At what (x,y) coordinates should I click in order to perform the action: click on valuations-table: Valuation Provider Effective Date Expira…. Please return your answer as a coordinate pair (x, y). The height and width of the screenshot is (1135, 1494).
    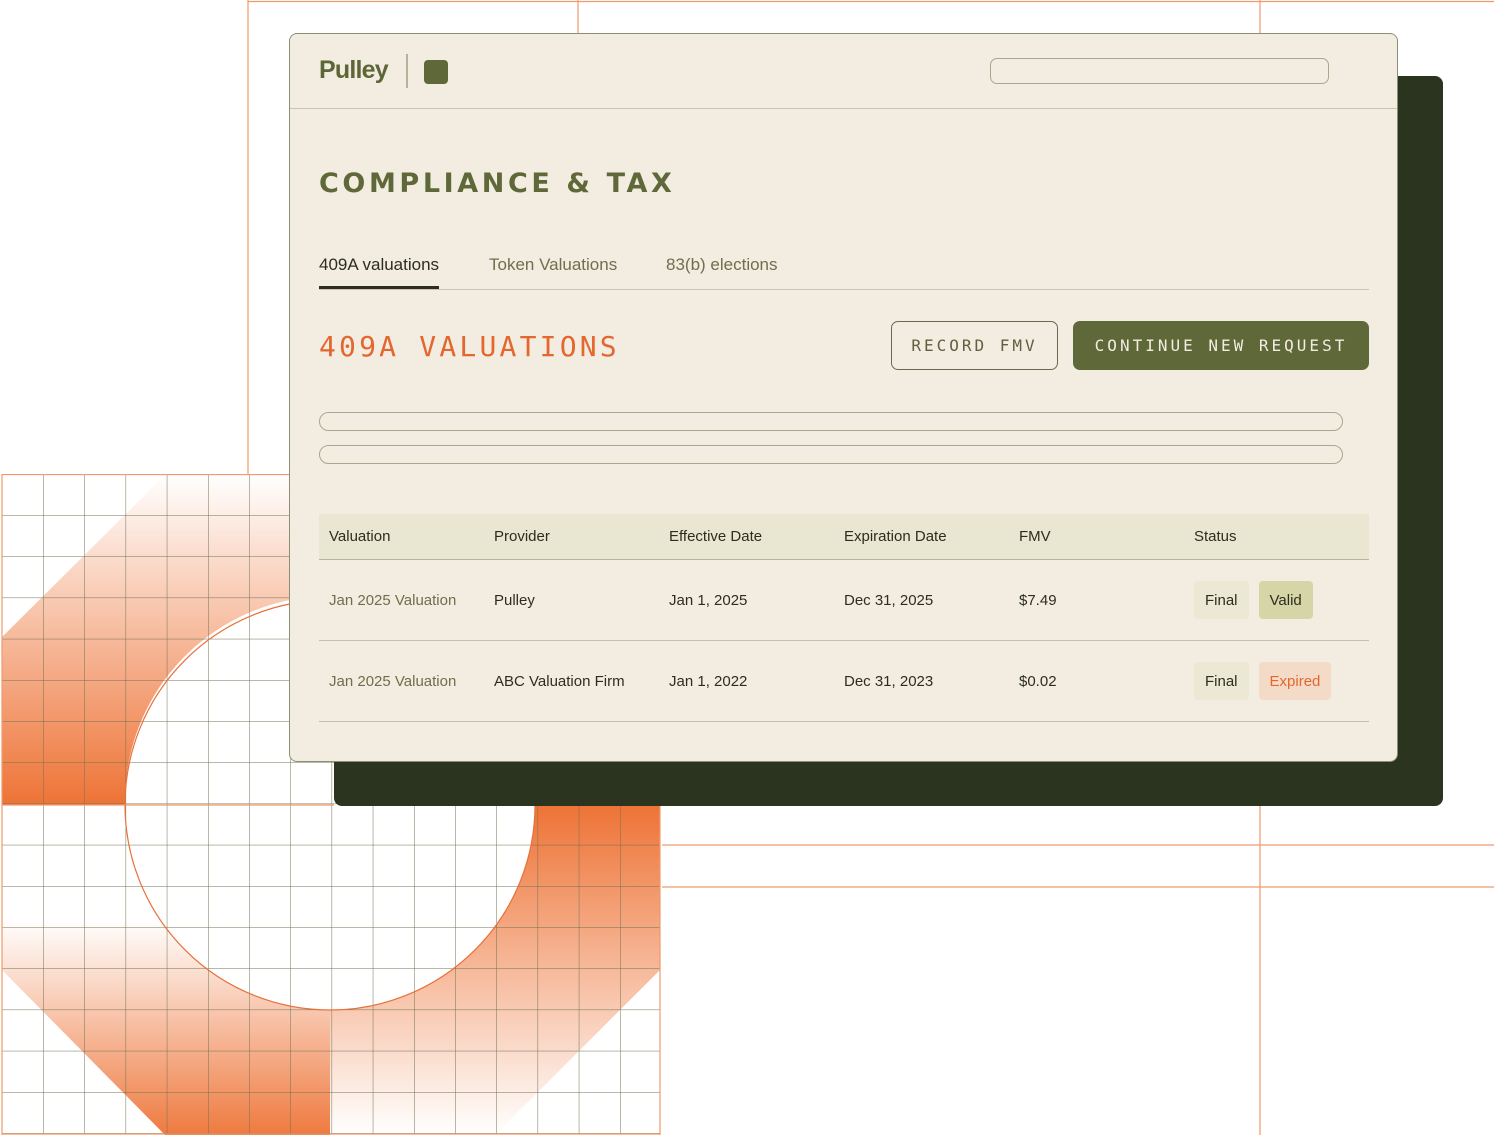
    Looking at the image, I should click on (844, 618).